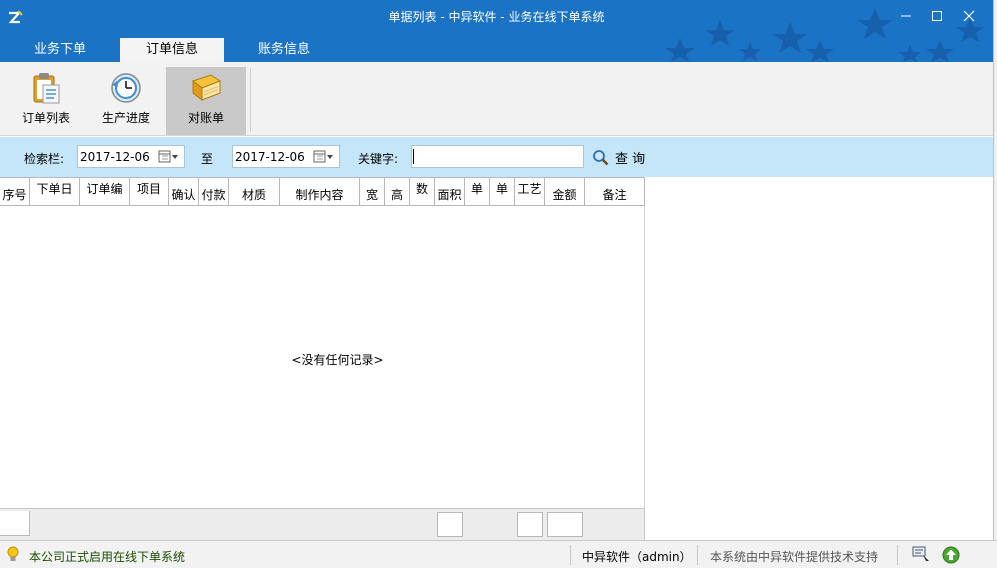 The image size is (997, 568). I want to click on column-header: 宽, so click(372, 192).